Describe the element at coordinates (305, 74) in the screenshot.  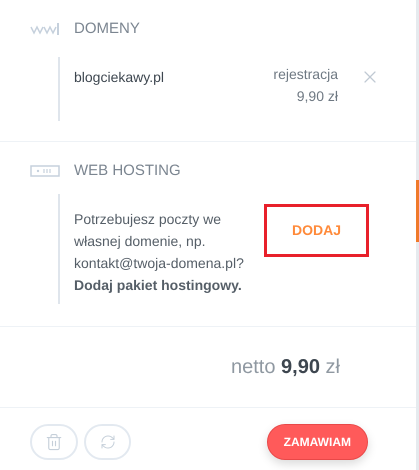
I see `registration-label: rejestracja` at that location.